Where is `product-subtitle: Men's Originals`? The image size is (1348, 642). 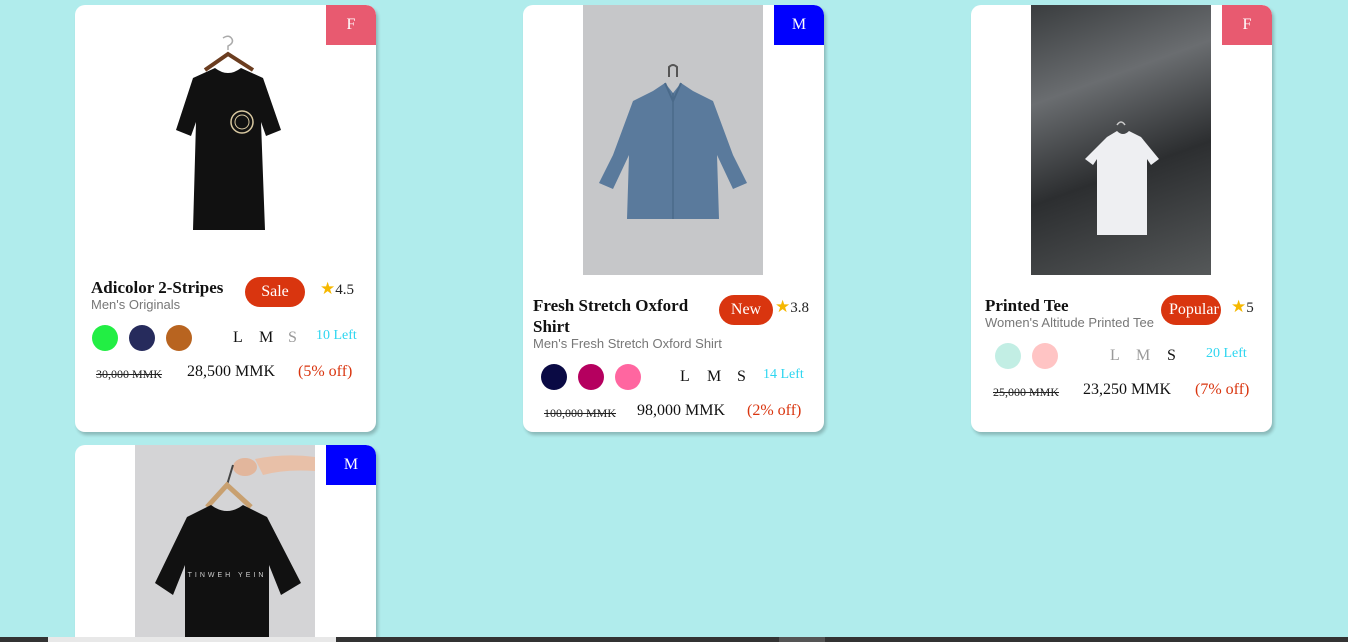
product-subtitle: Men's Originals is located at coordinates (136, 304).